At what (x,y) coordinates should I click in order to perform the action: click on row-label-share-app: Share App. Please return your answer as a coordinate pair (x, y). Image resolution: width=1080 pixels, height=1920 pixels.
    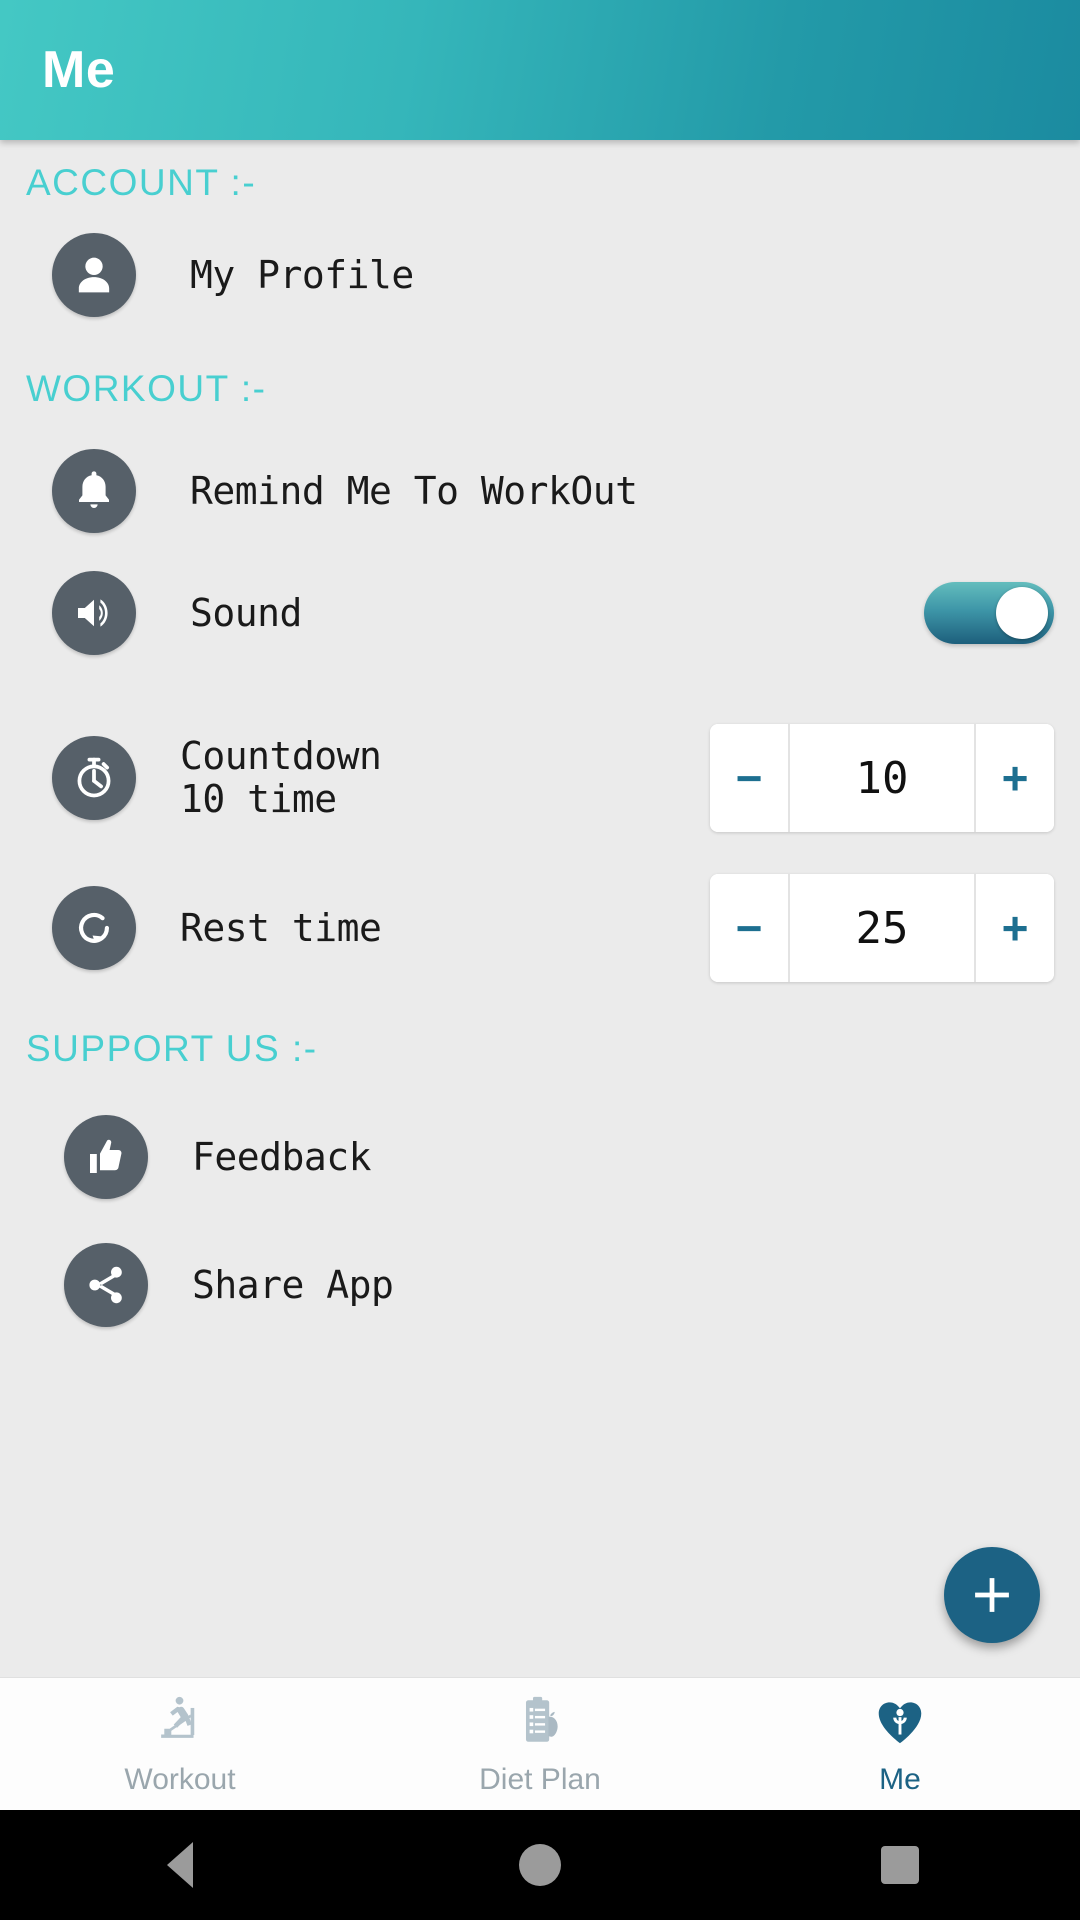
    Looking at the image, I should click on (293, 1284).